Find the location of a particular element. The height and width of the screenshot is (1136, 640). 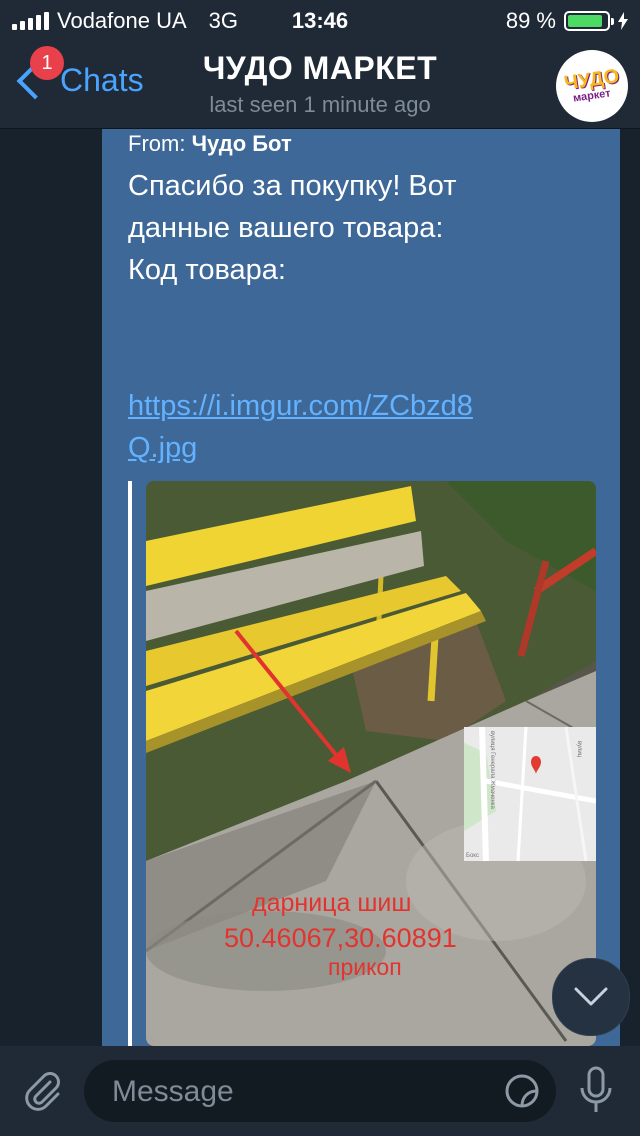

photo-caption-line3: прикоп is located at coordinates (365, 967).